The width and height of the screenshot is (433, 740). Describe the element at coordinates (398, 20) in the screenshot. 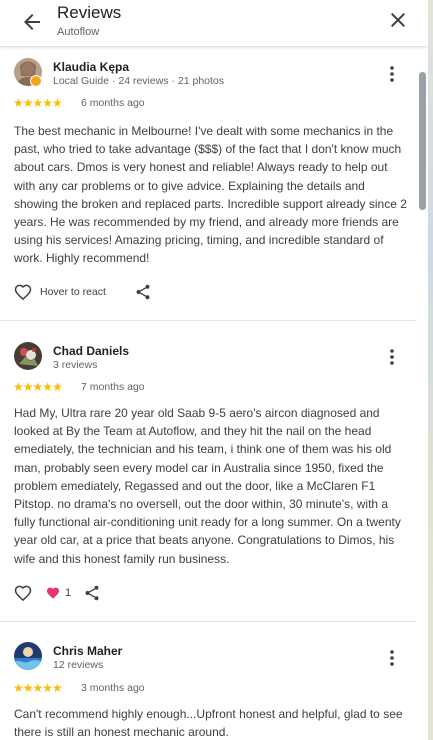

I see `close-icon` at that location.